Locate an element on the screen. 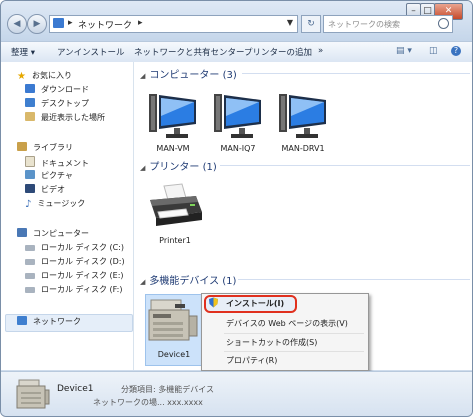 The image size is (473, 417). preview-pane-icon: ◫ is located at coordinates (433, 51).